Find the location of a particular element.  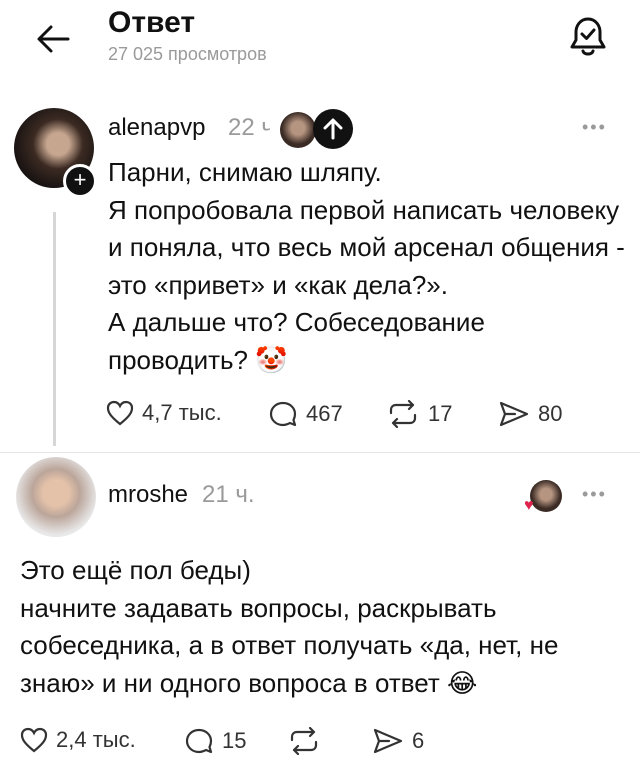

follow-plus-icon: + is located at coordinates (80, 181).